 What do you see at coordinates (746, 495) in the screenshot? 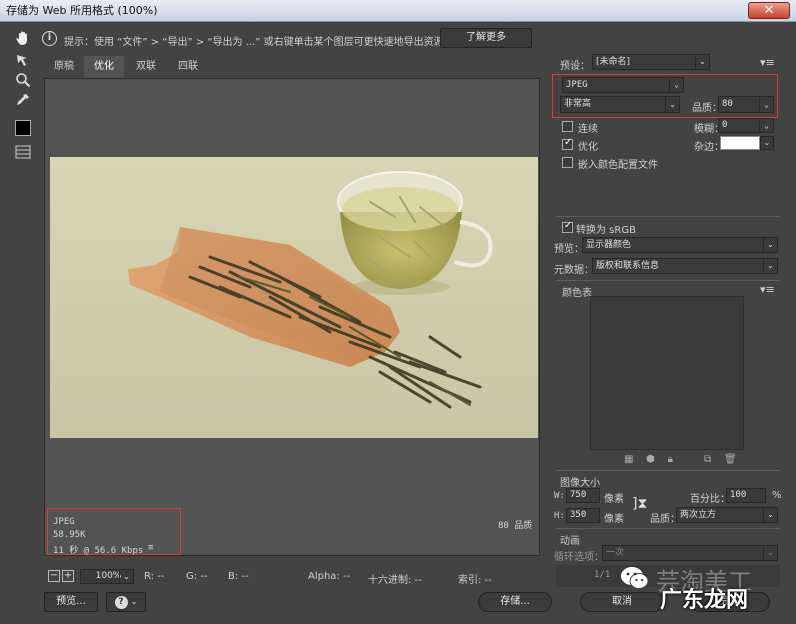
I see `percent-input: 100` at bounding box center [746, 495].